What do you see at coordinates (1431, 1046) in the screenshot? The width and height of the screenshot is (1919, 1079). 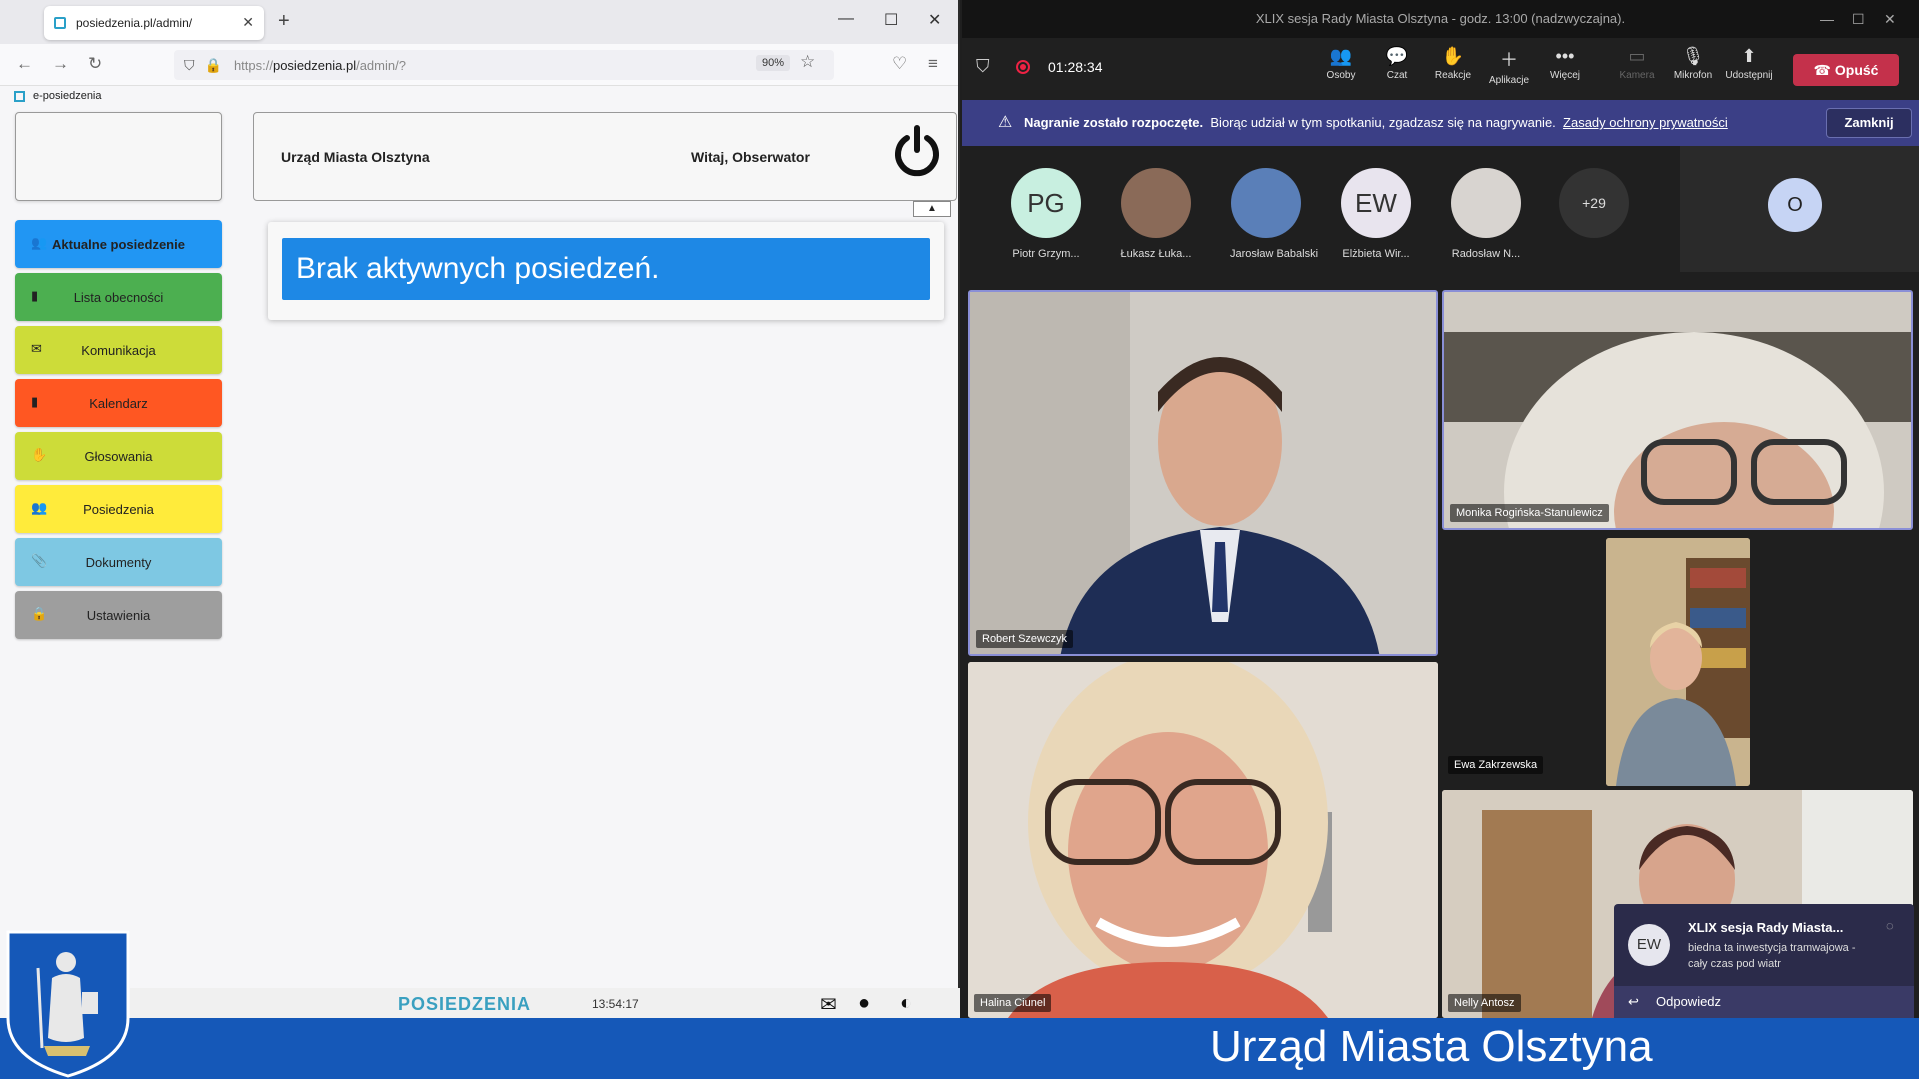 I see `band-title: Urząd Miasta Olsztyna` at bounding box center [1431, 1046].